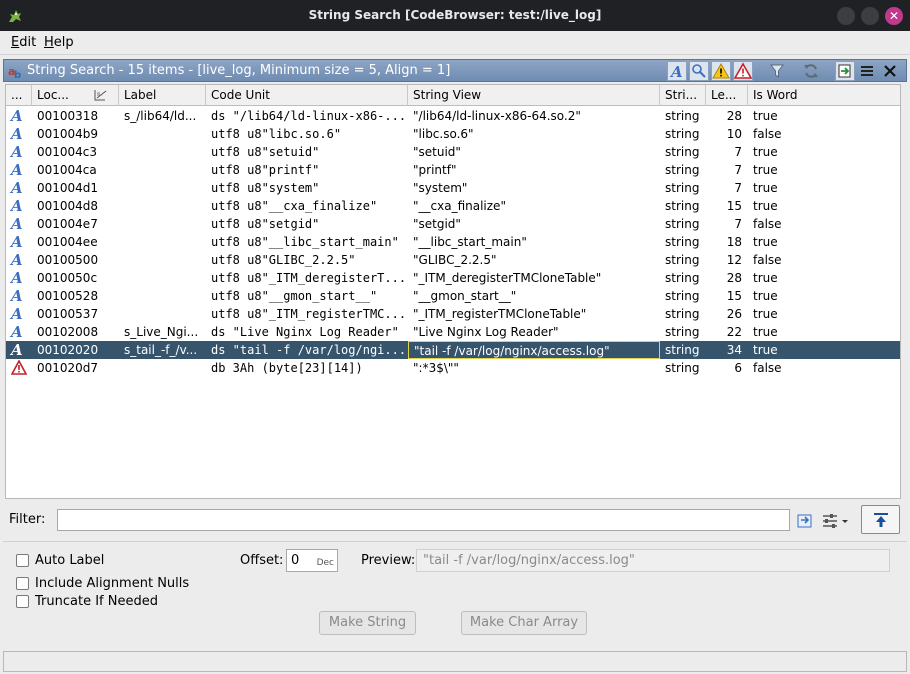 The height and width of the screenshot is (674, 910). What do you see at coordinates (835, 521) in the screenshot?
I see `column-filter-icon` at bounding box center [835, 521].